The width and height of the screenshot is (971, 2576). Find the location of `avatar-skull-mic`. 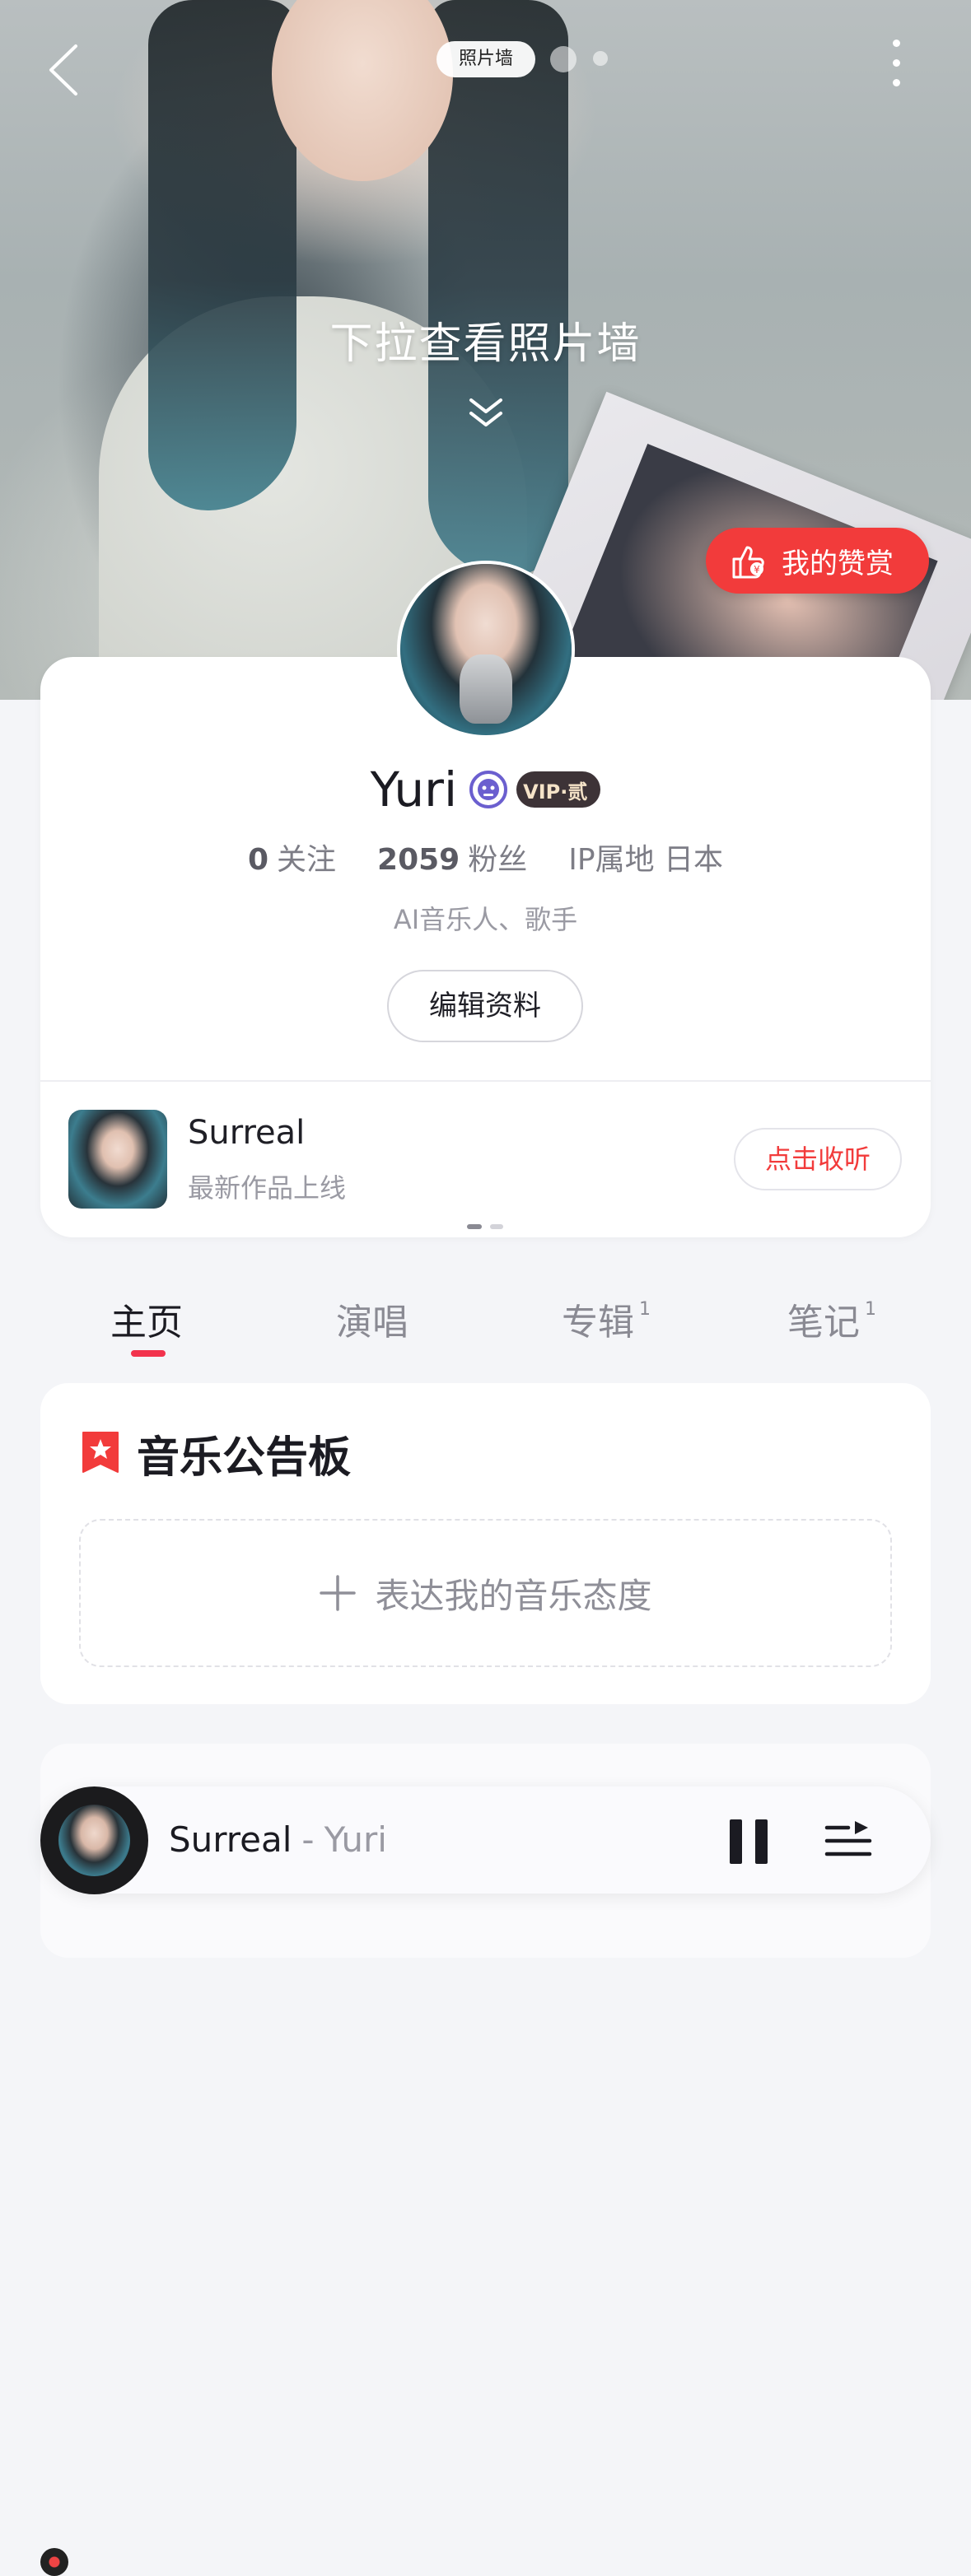

avatar-skull-mic is located at coordinates (486, 689).